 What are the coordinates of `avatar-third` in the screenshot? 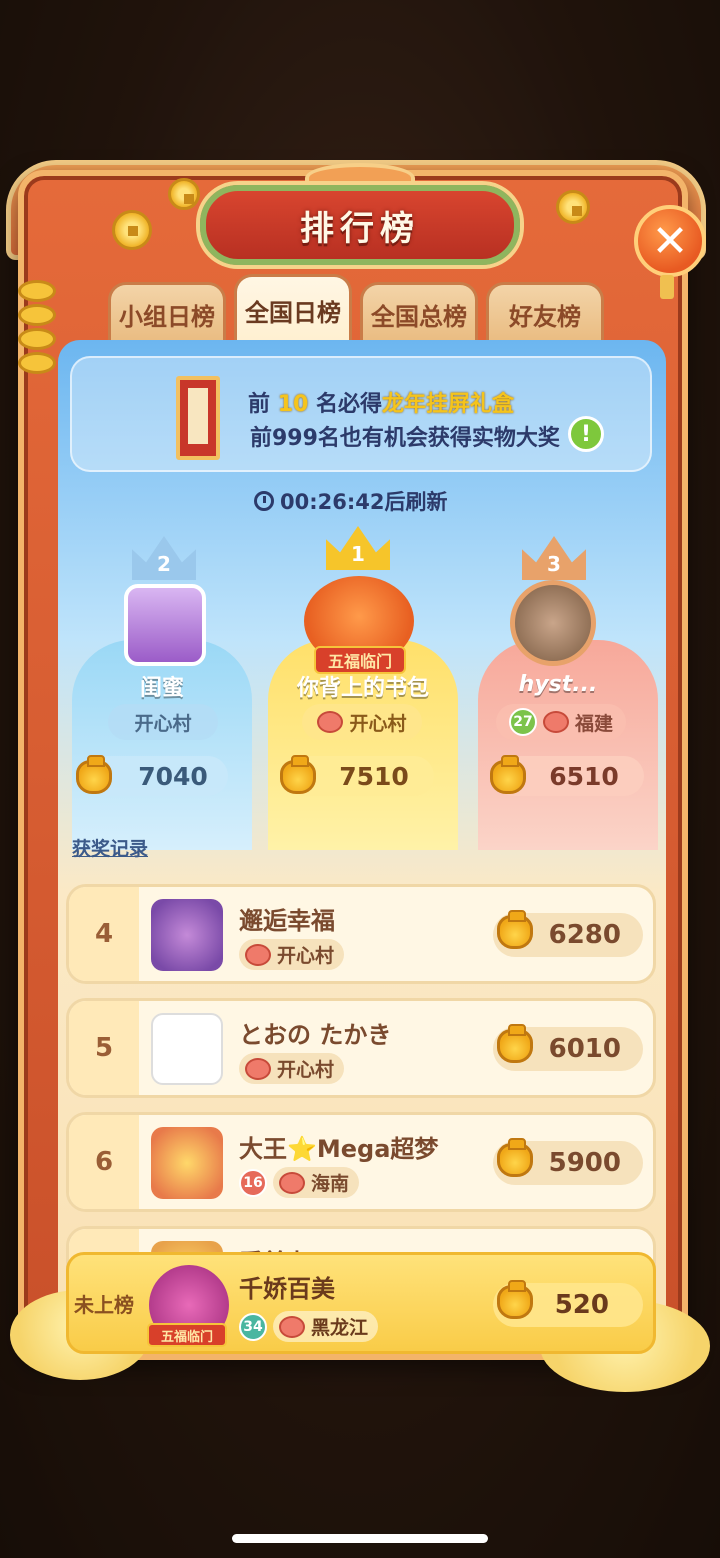 It's located at (553, 623).